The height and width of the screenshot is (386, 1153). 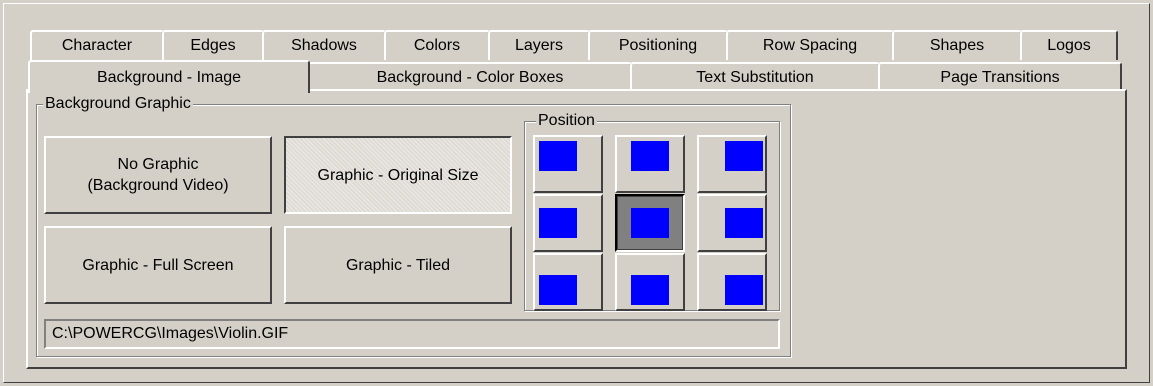 What do you see at coordinates (650, 156) in the screenshot?
I see `position-top-center-swatch` at bounding box center [650, 156].